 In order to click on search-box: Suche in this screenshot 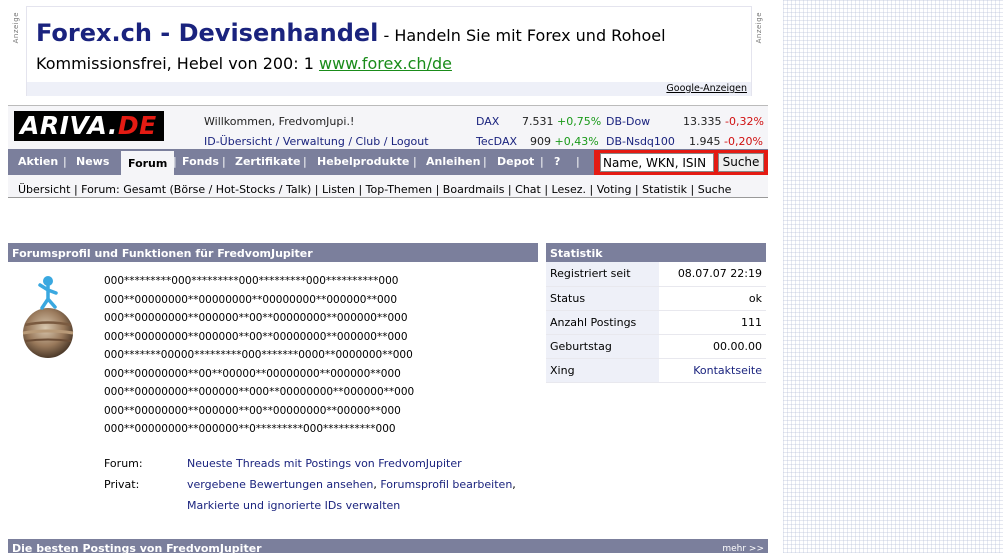, I will do `click(681, 162)`.